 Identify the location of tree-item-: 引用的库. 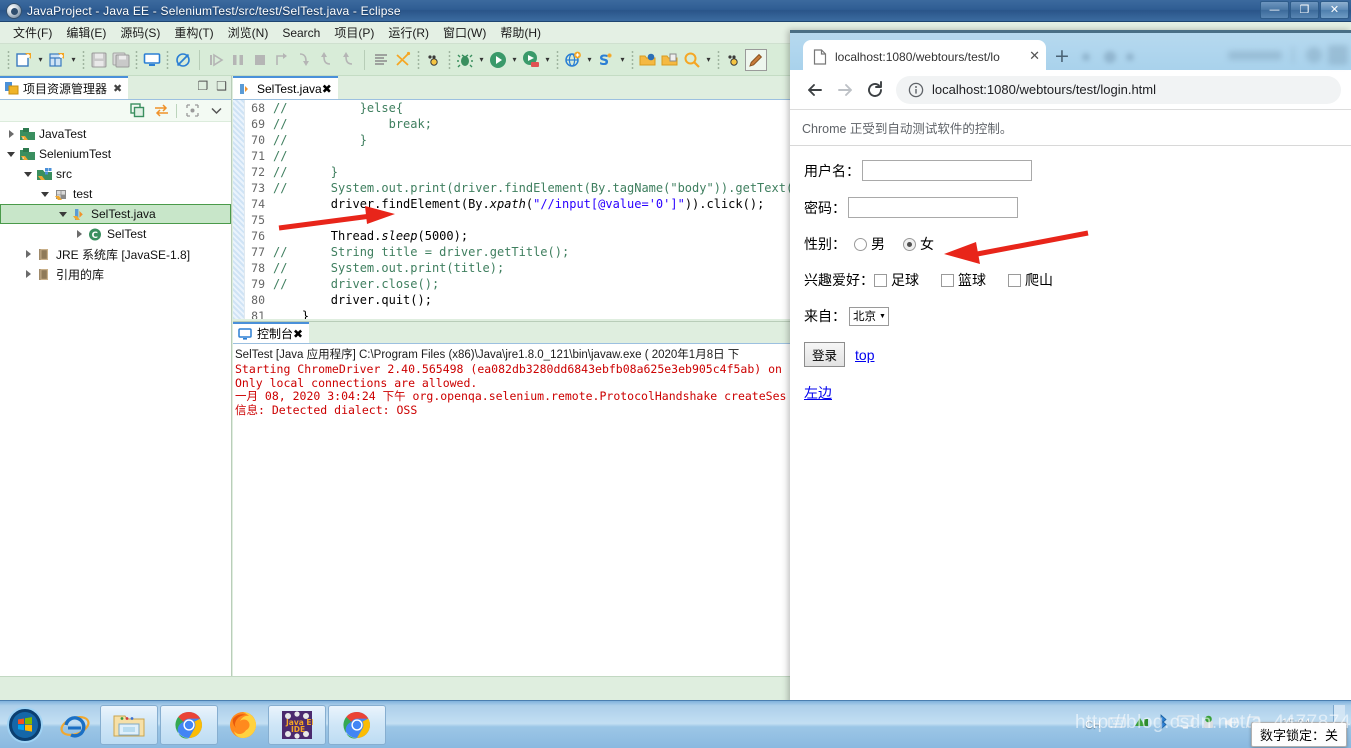
(115, 274).